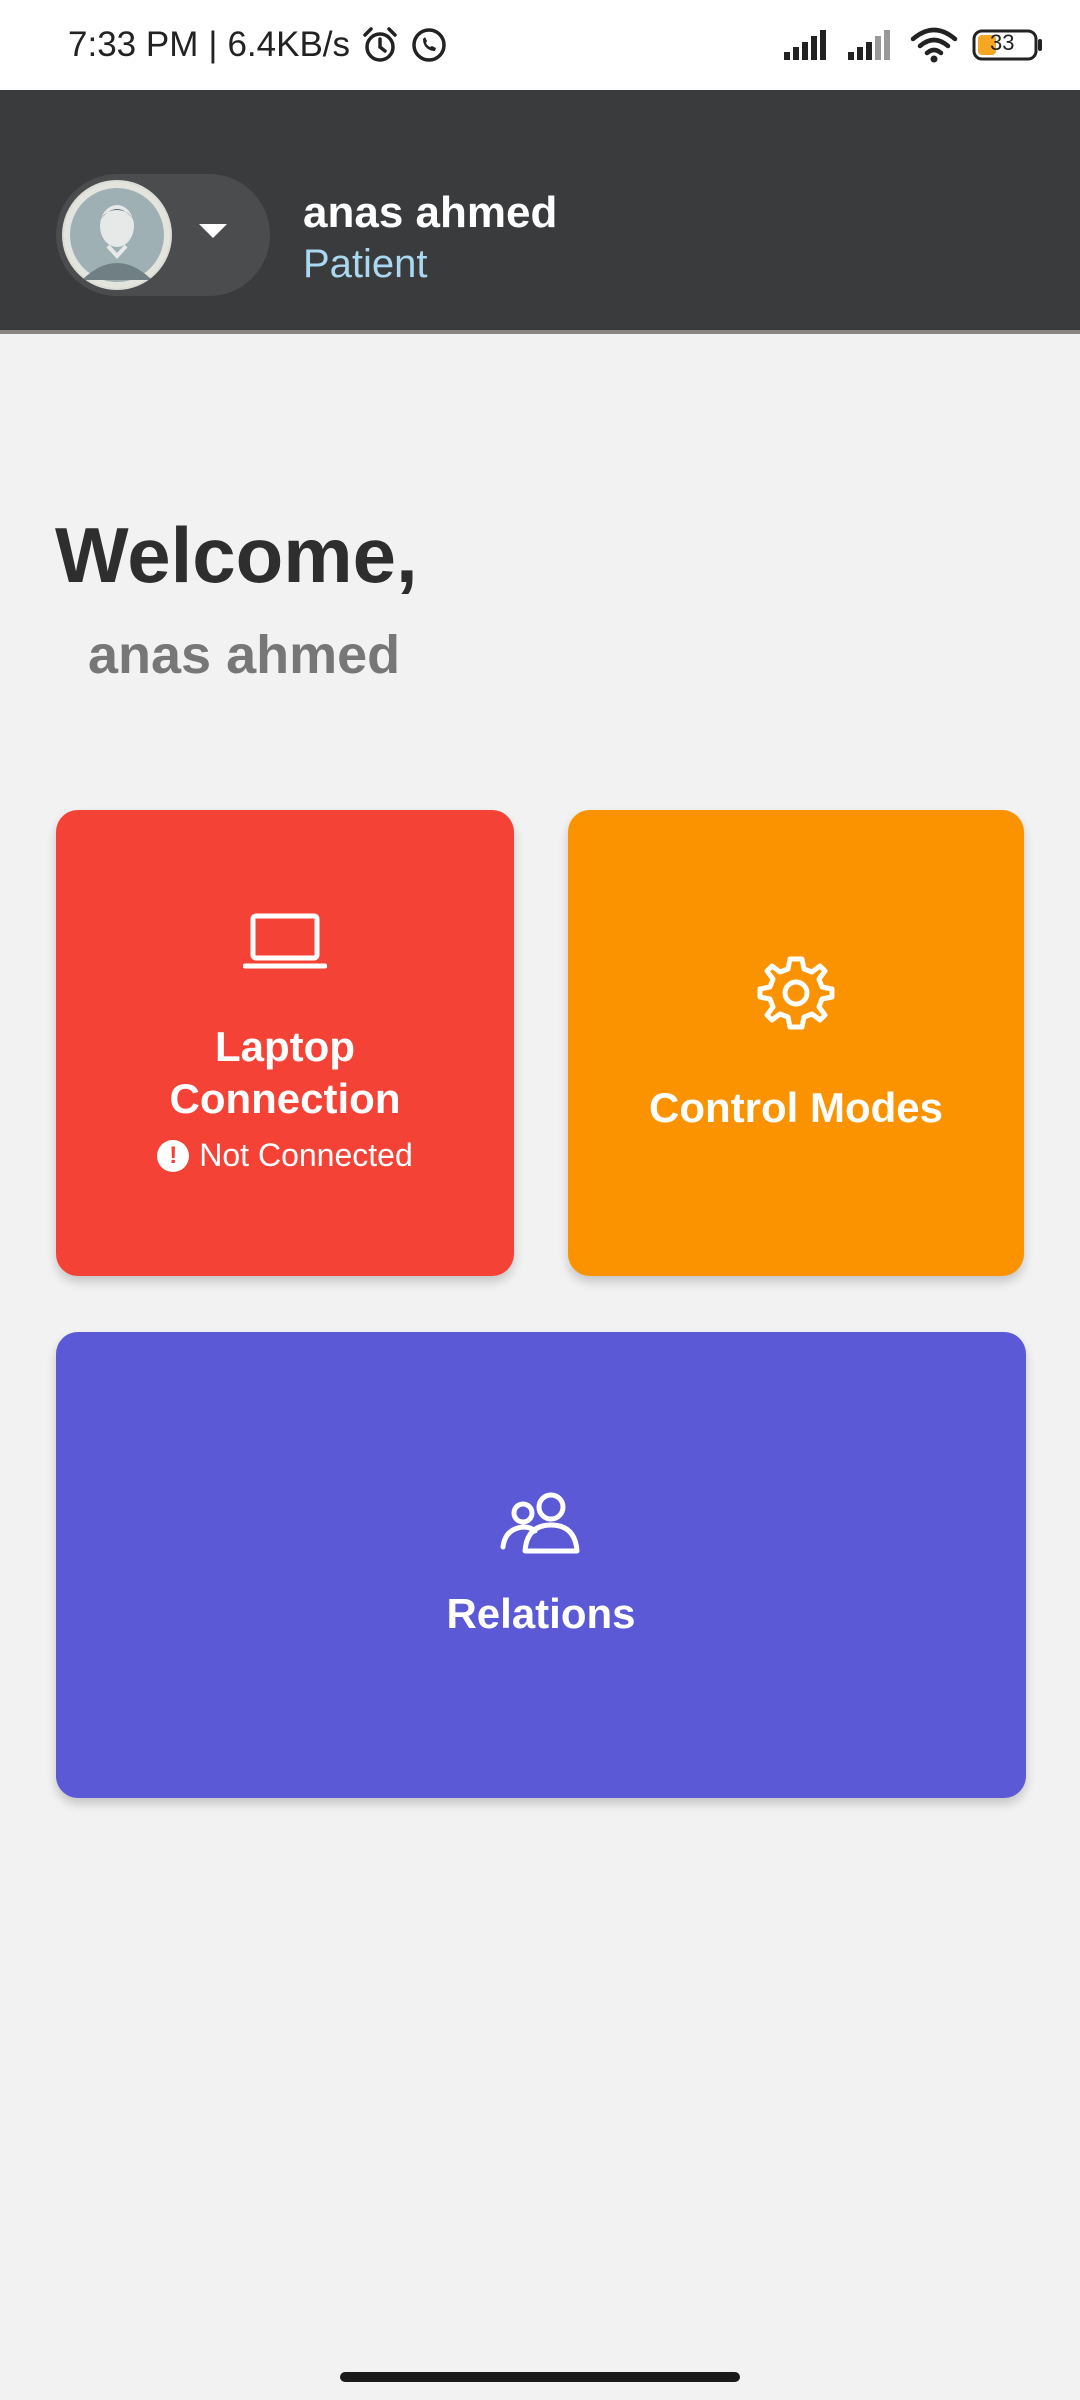  I want to click on connection-status: ! Not Connected, so click(285, 1155).